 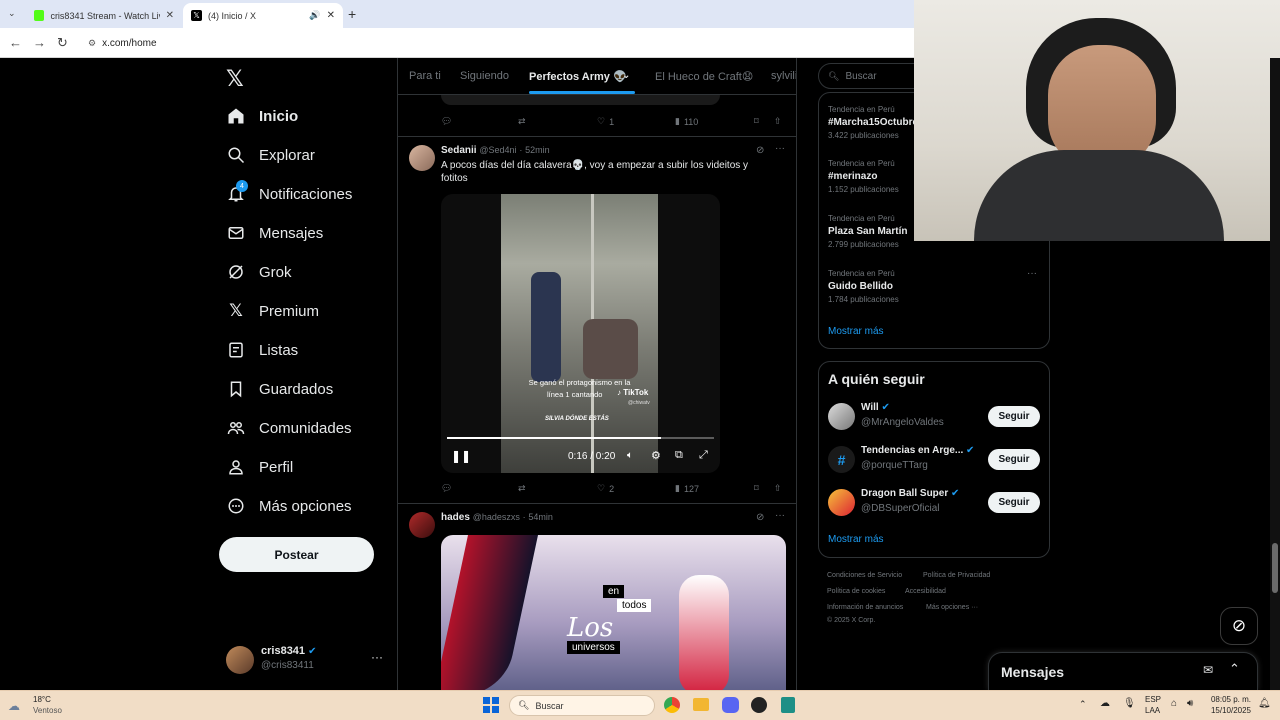 What do you see at coordinates (679, 455) in the screenshot?
I see `pip-icon: ⧉` at bounding box center [679, 455].